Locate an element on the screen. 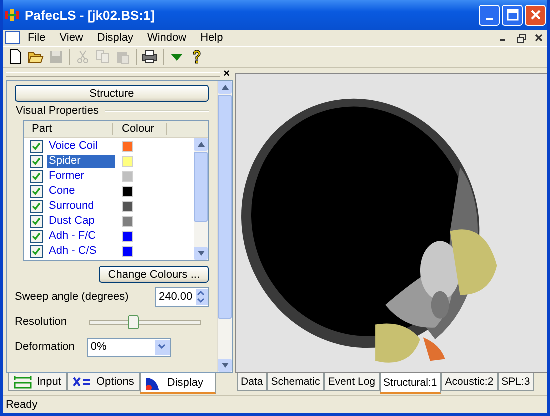 Image resolution: width=550 pixels, height=416 pixels. list-item: Dust Cap is located at coordinates (81, 221).